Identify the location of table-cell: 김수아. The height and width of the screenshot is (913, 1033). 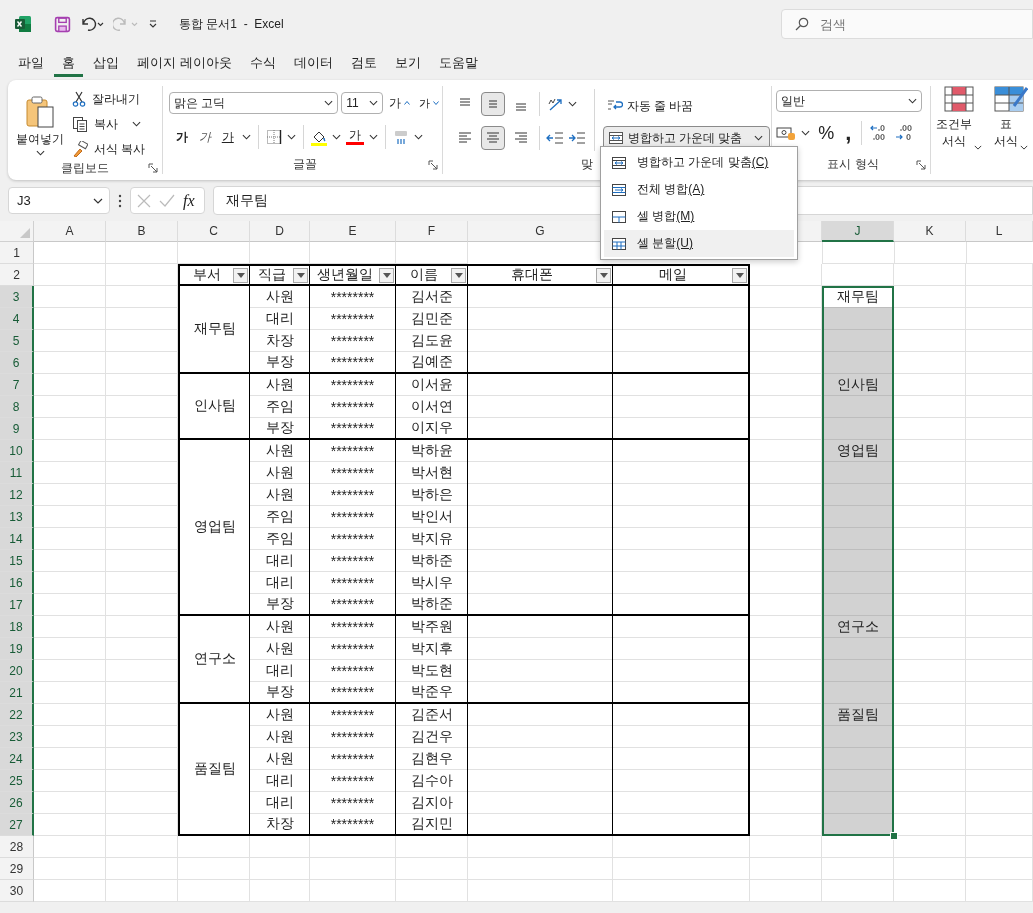
(432, 781).